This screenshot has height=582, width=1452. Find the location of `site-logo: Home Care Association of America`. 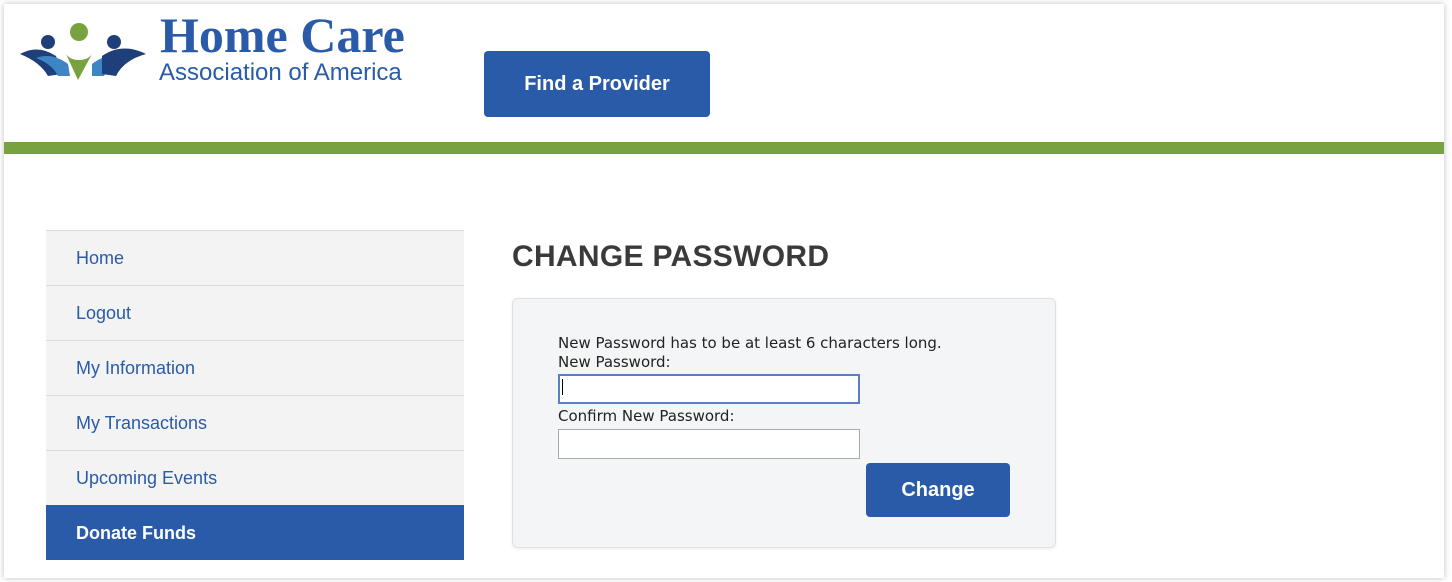

site-logo: Home Care Association of America is located at coordinates (233, 55).